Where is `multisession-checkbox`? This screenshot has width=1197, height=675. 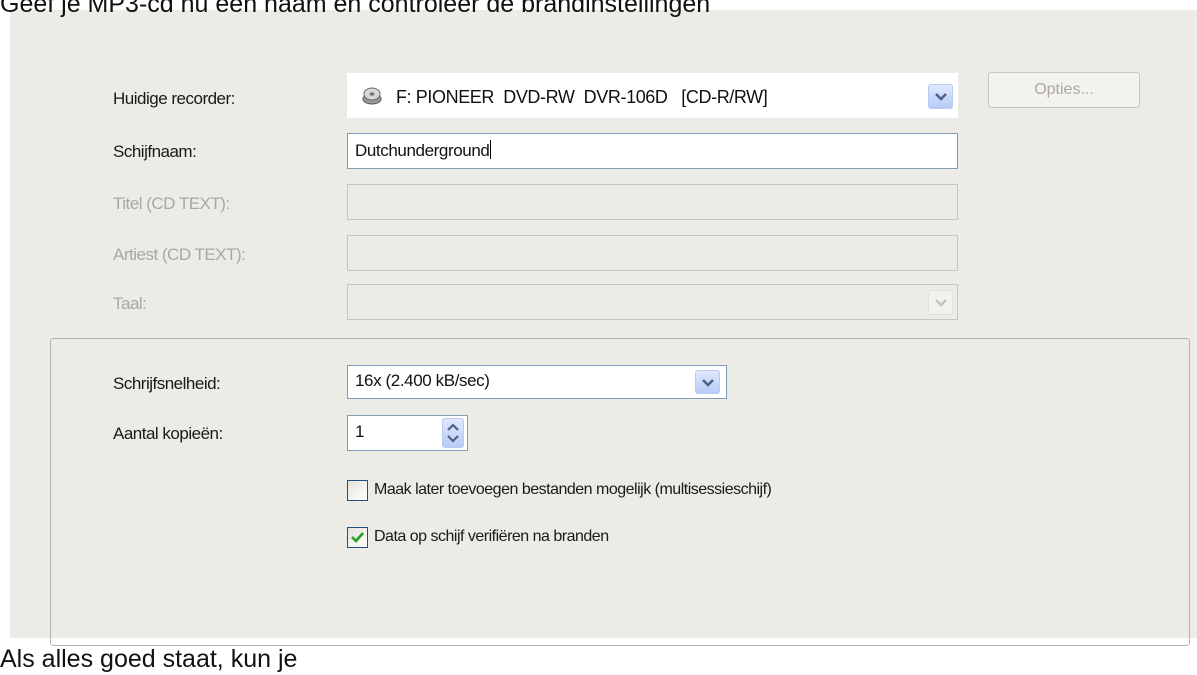
multisession-checkbox is located at coordinates (357, 490).